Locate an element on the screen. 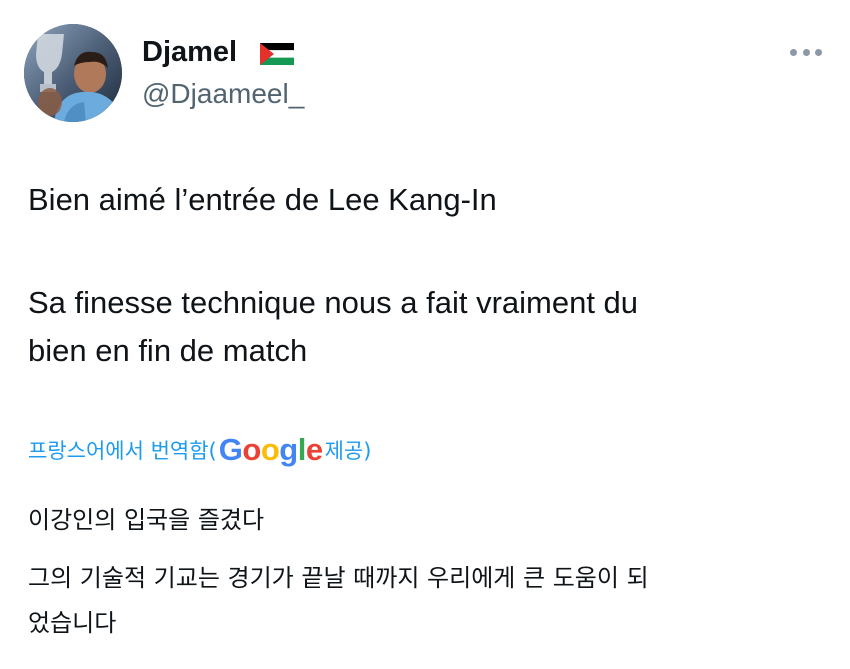  avatar-photo is located at coordinates (73, 73).